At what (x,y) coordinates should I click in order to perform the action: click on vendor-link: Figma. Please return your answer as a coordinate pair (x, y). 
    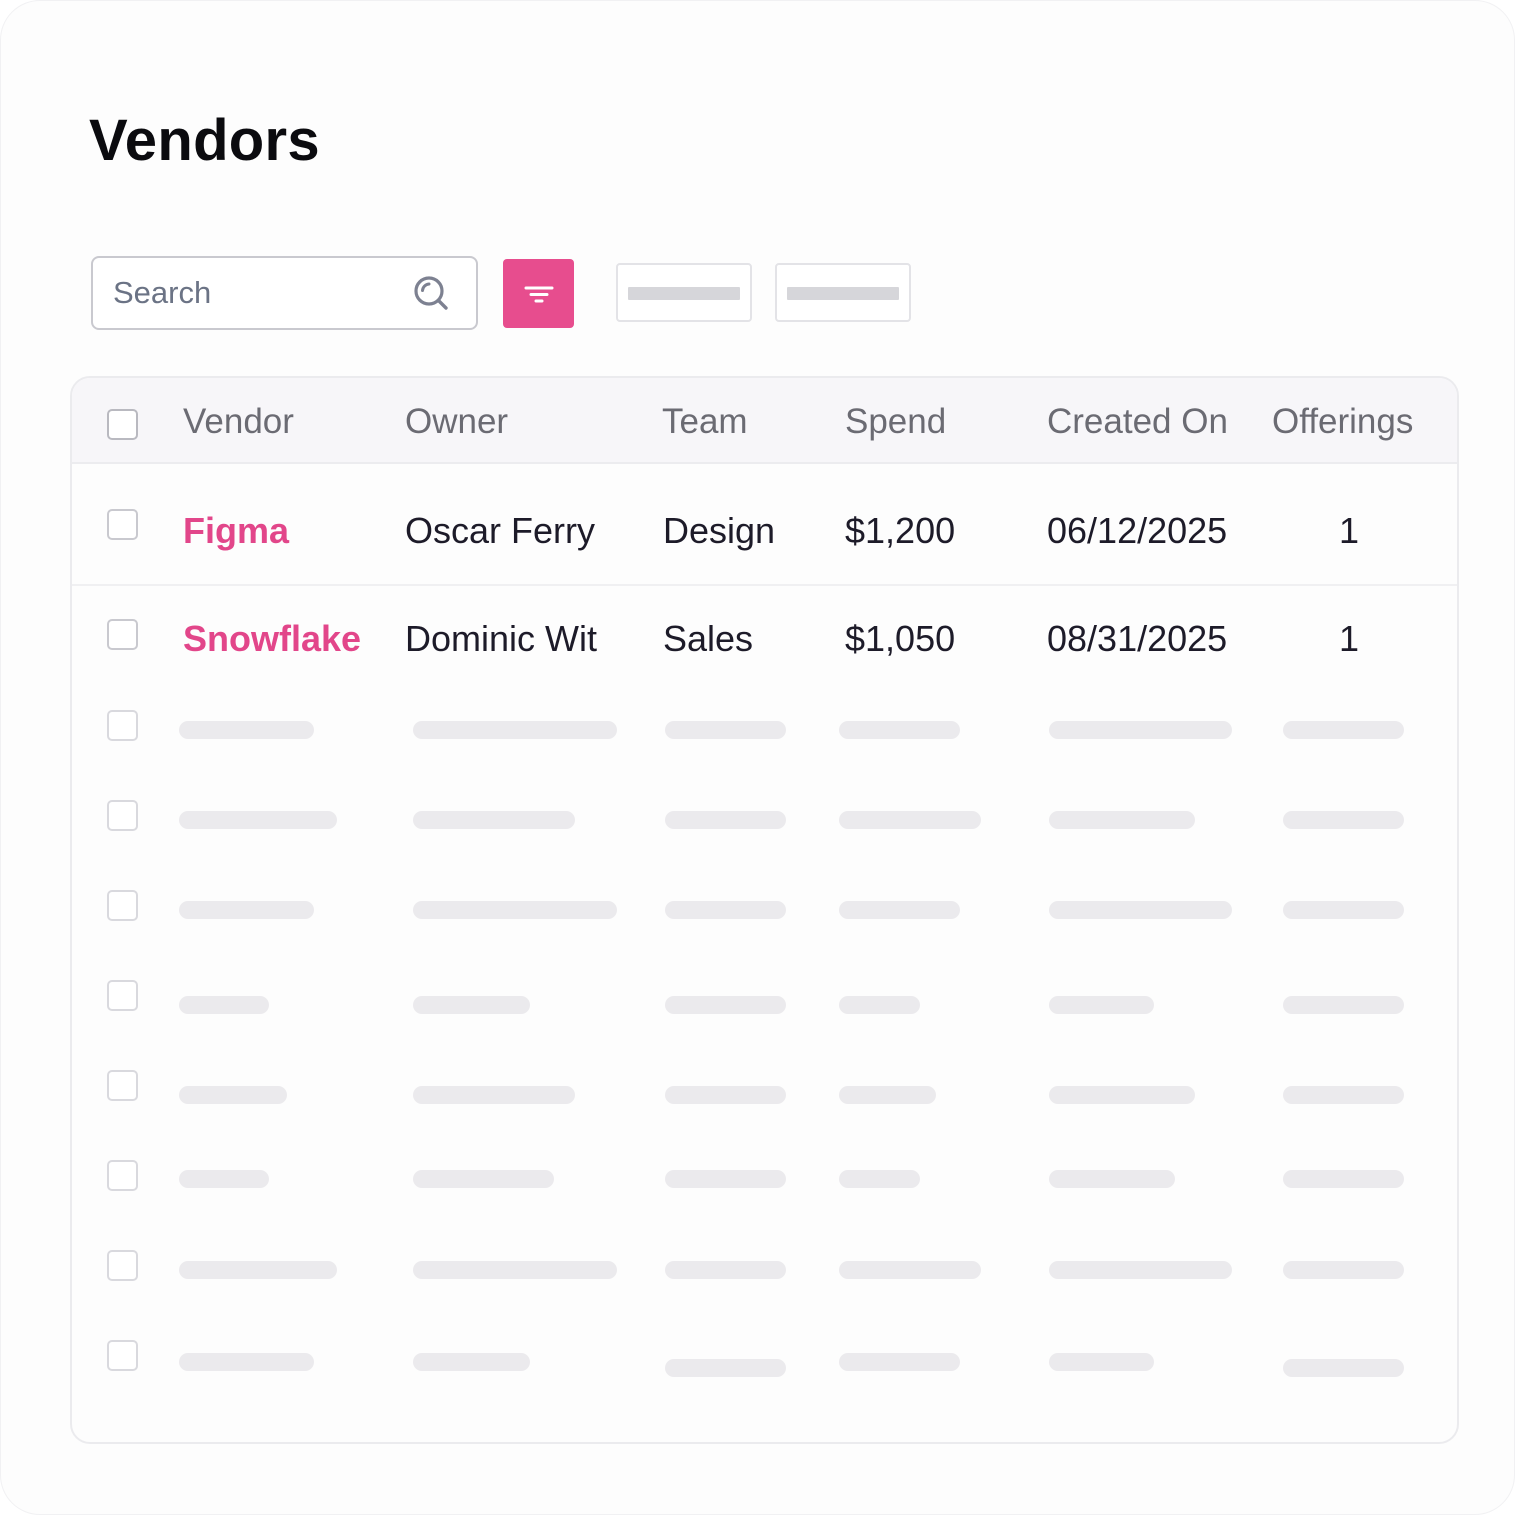
    Looking at the image, I should click on (236, 531).